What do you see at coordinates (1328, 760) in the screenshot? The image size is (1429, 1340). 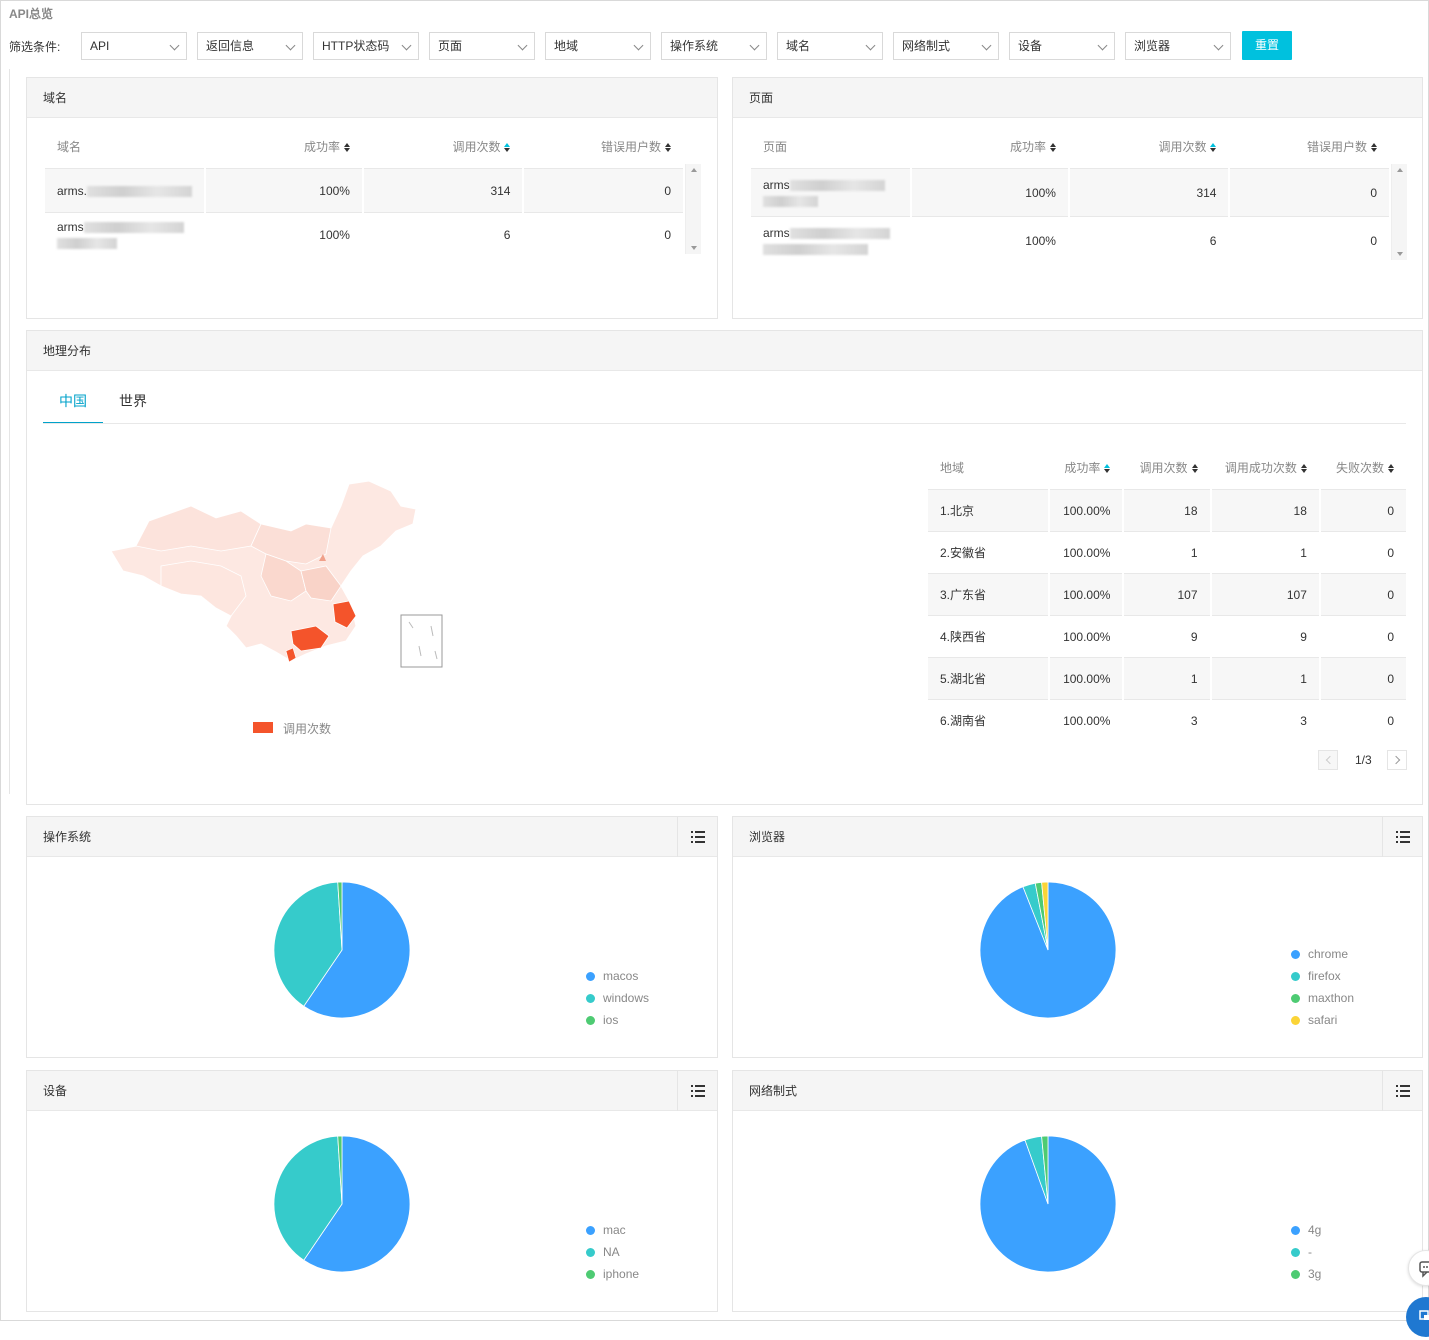 I see `prev-page-button` at bounding box center [1328, 760].